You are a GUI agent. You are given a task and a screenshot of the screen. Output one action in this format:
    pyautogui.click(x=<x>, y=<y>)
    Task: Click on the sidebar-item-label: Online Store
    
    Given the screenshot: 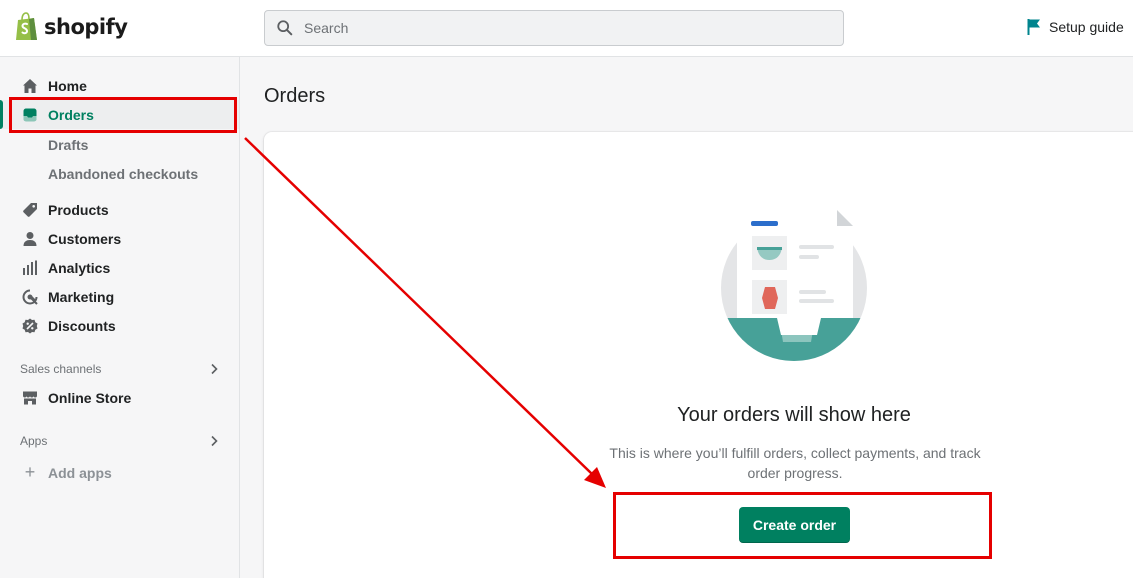 What is the action you would take?
    pyautogui.click(x=90, y=397)
    